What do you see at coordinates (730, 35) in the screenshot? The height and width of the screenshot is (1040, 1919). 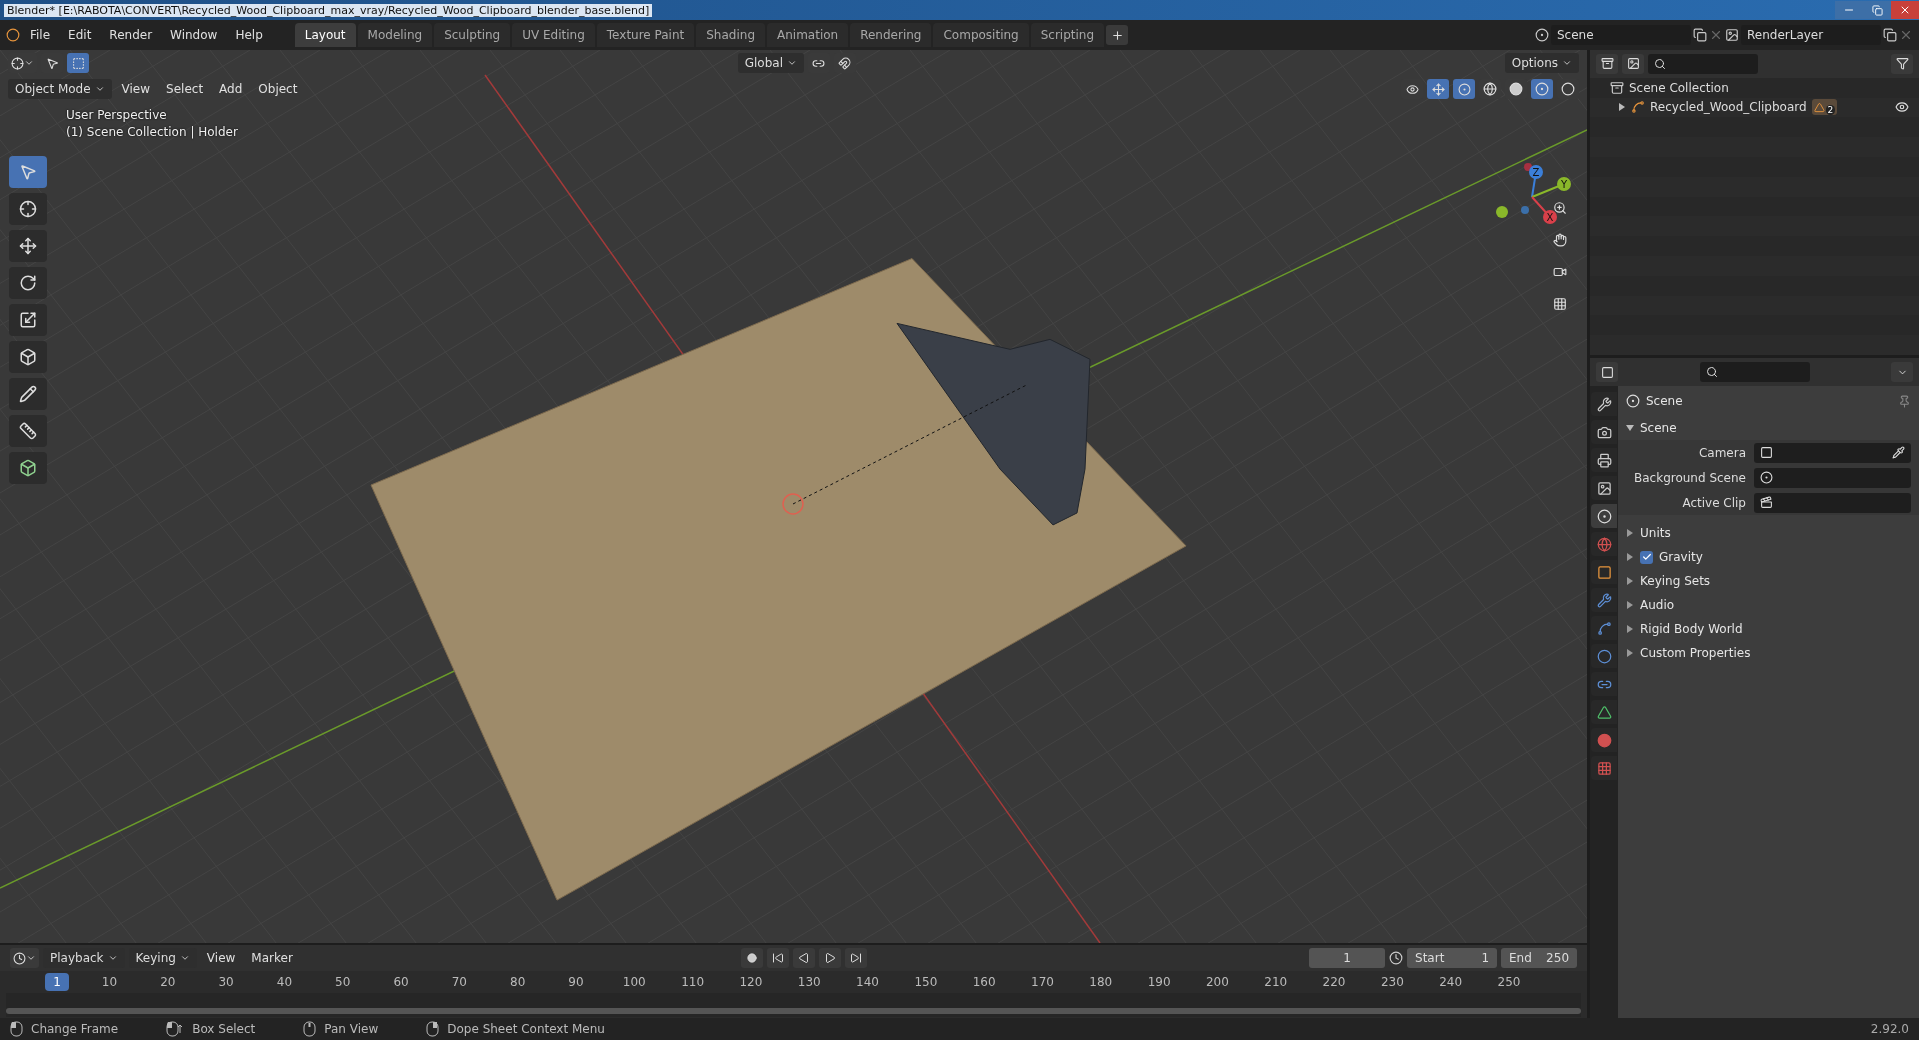 I see `workspace-tab: Shading` at bounding box center [730, 35].